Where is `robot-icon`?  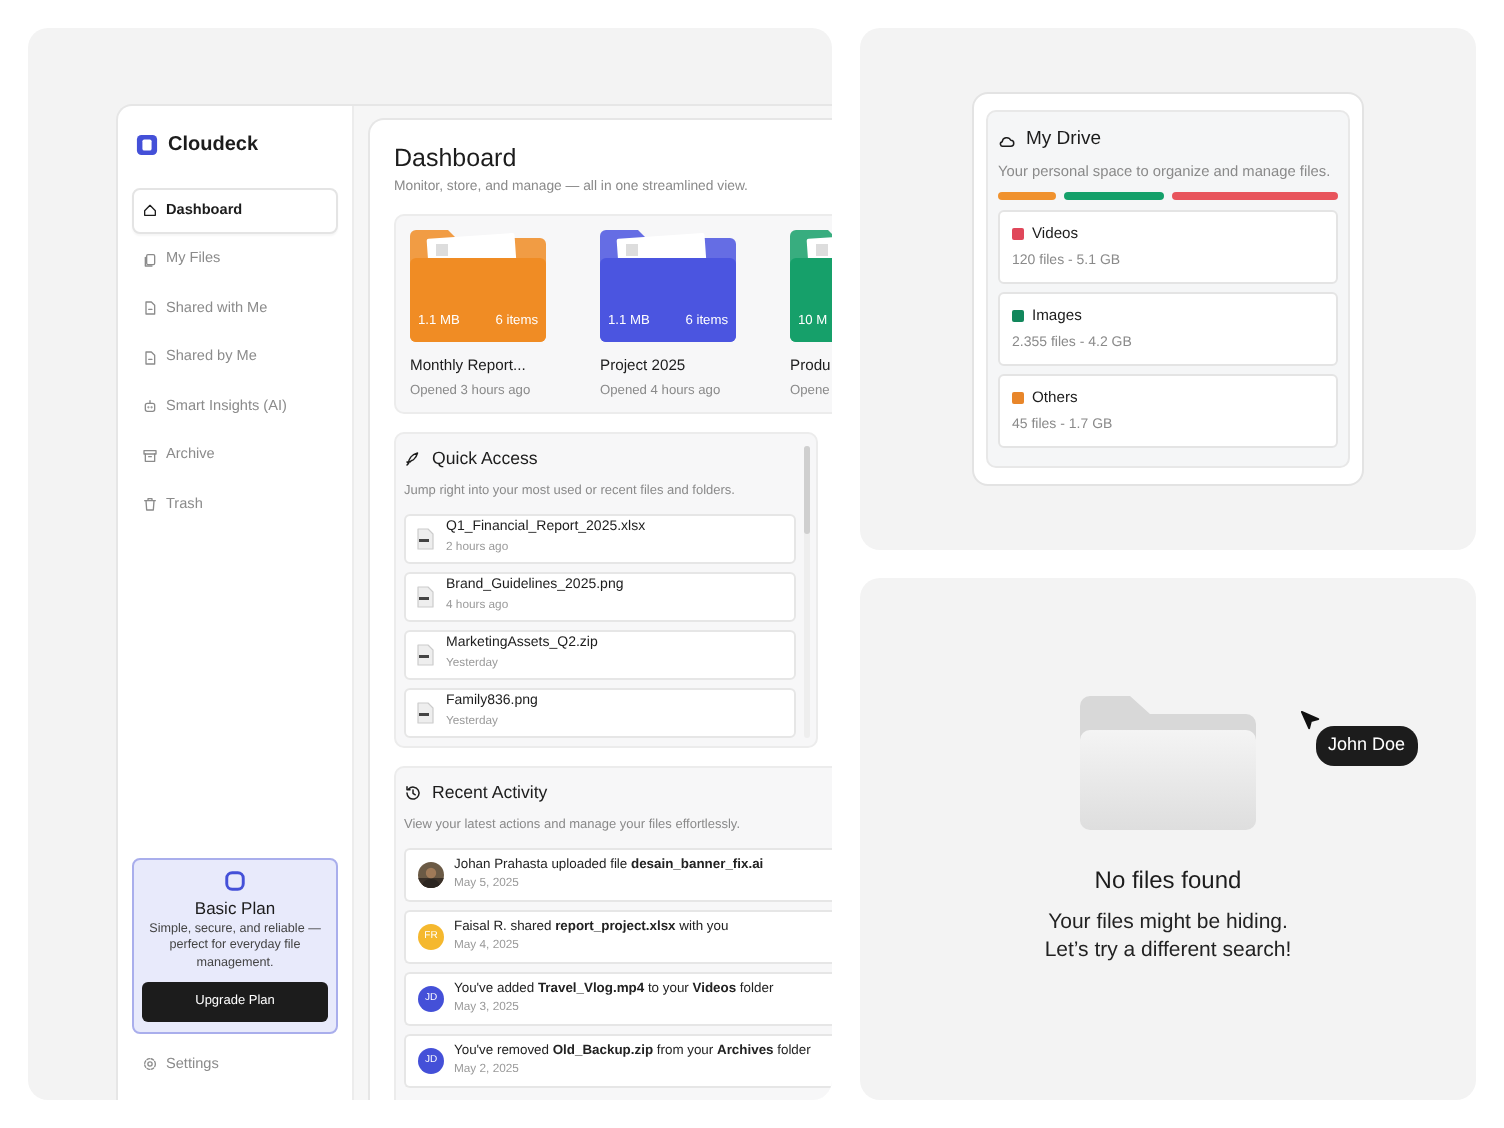
robot-icon is located at coordinates (150, 406).